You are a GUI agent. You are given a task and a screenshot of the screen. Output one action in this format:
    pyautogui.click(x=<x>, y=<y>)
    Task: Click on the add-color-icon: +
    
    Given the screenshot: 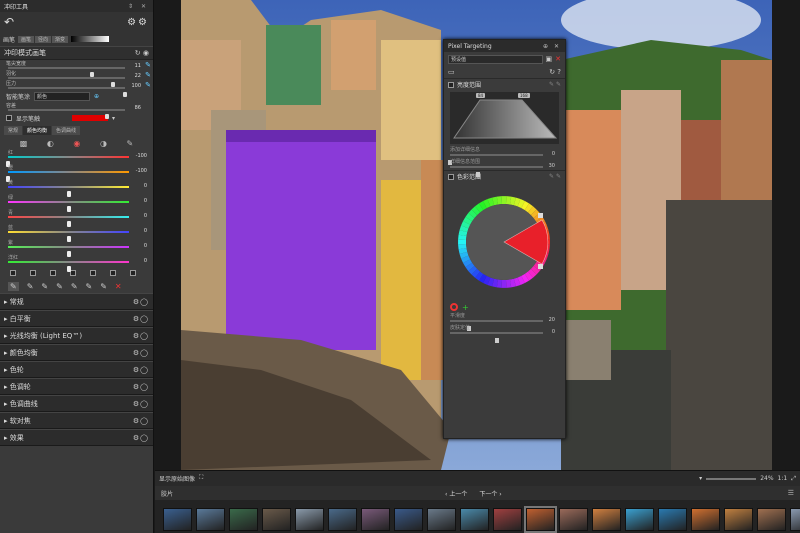 What is the action you would take?
    pyautogui.click(x=465, y=307)
    